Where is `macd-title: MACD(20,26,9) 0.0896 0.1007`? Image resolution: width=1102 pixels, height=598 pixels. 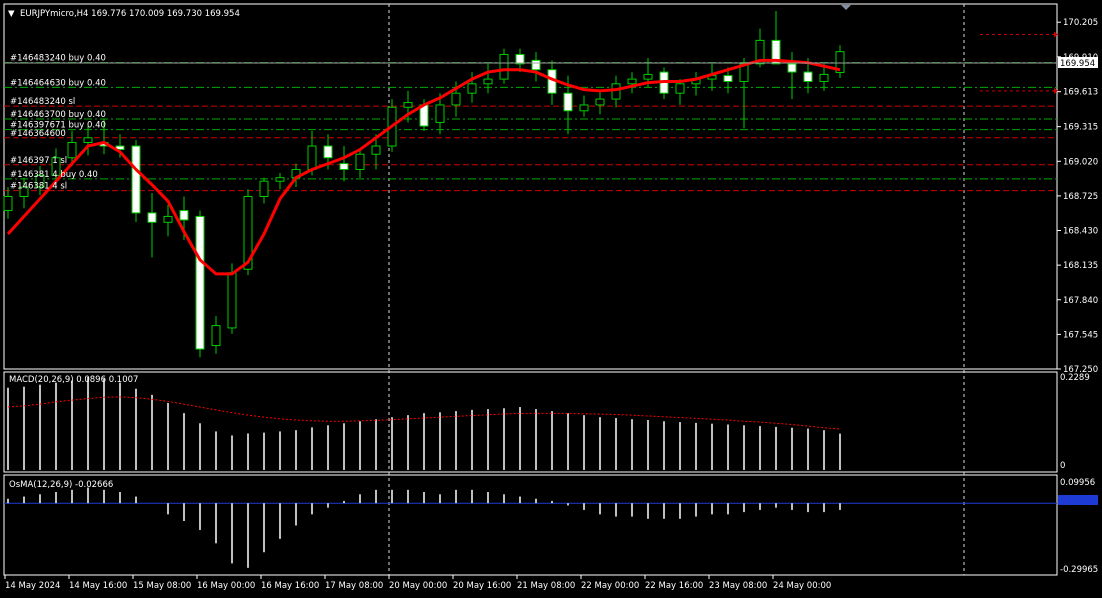 macd-title: MACD(20,26,9) 0.0896 0.1007 is located at coordinates (73, 380).